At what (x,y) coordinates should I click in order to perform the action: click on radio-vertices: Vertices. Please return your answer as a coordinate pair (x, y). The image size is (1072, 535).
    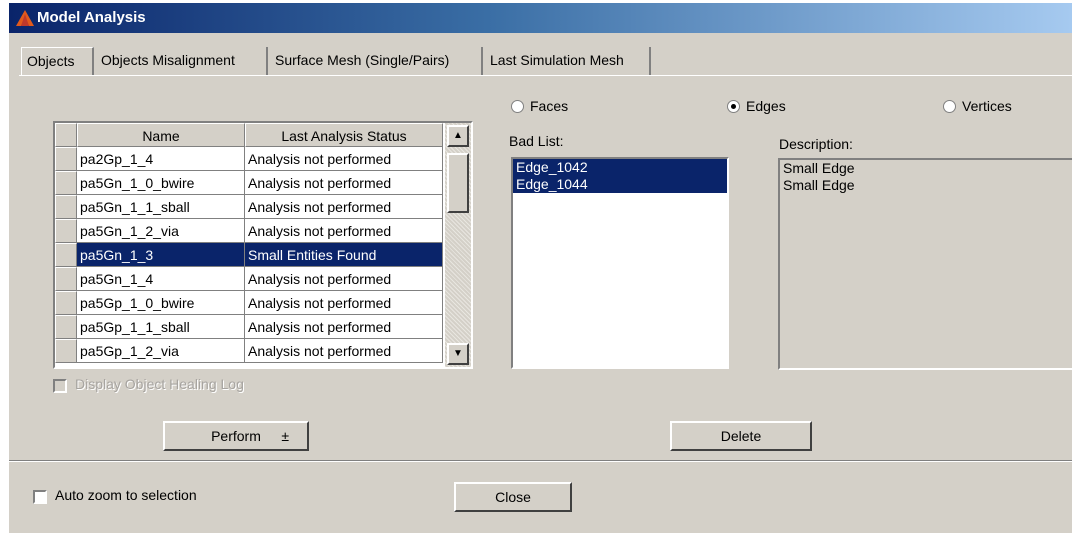
    Looking at the image, I should click on (977, 106).